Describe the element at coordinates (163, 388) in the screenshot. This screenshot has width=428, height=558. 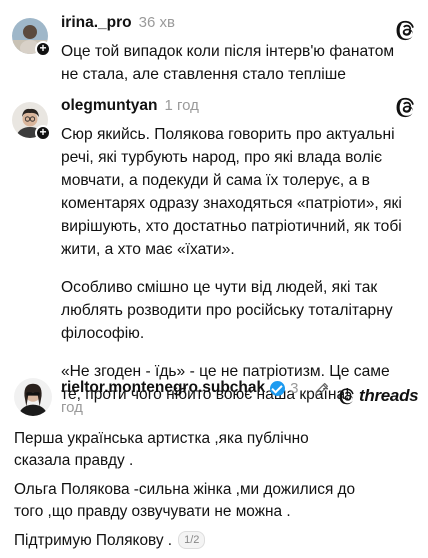
I see `username: rieltor.montenegro.subchak` at that location.